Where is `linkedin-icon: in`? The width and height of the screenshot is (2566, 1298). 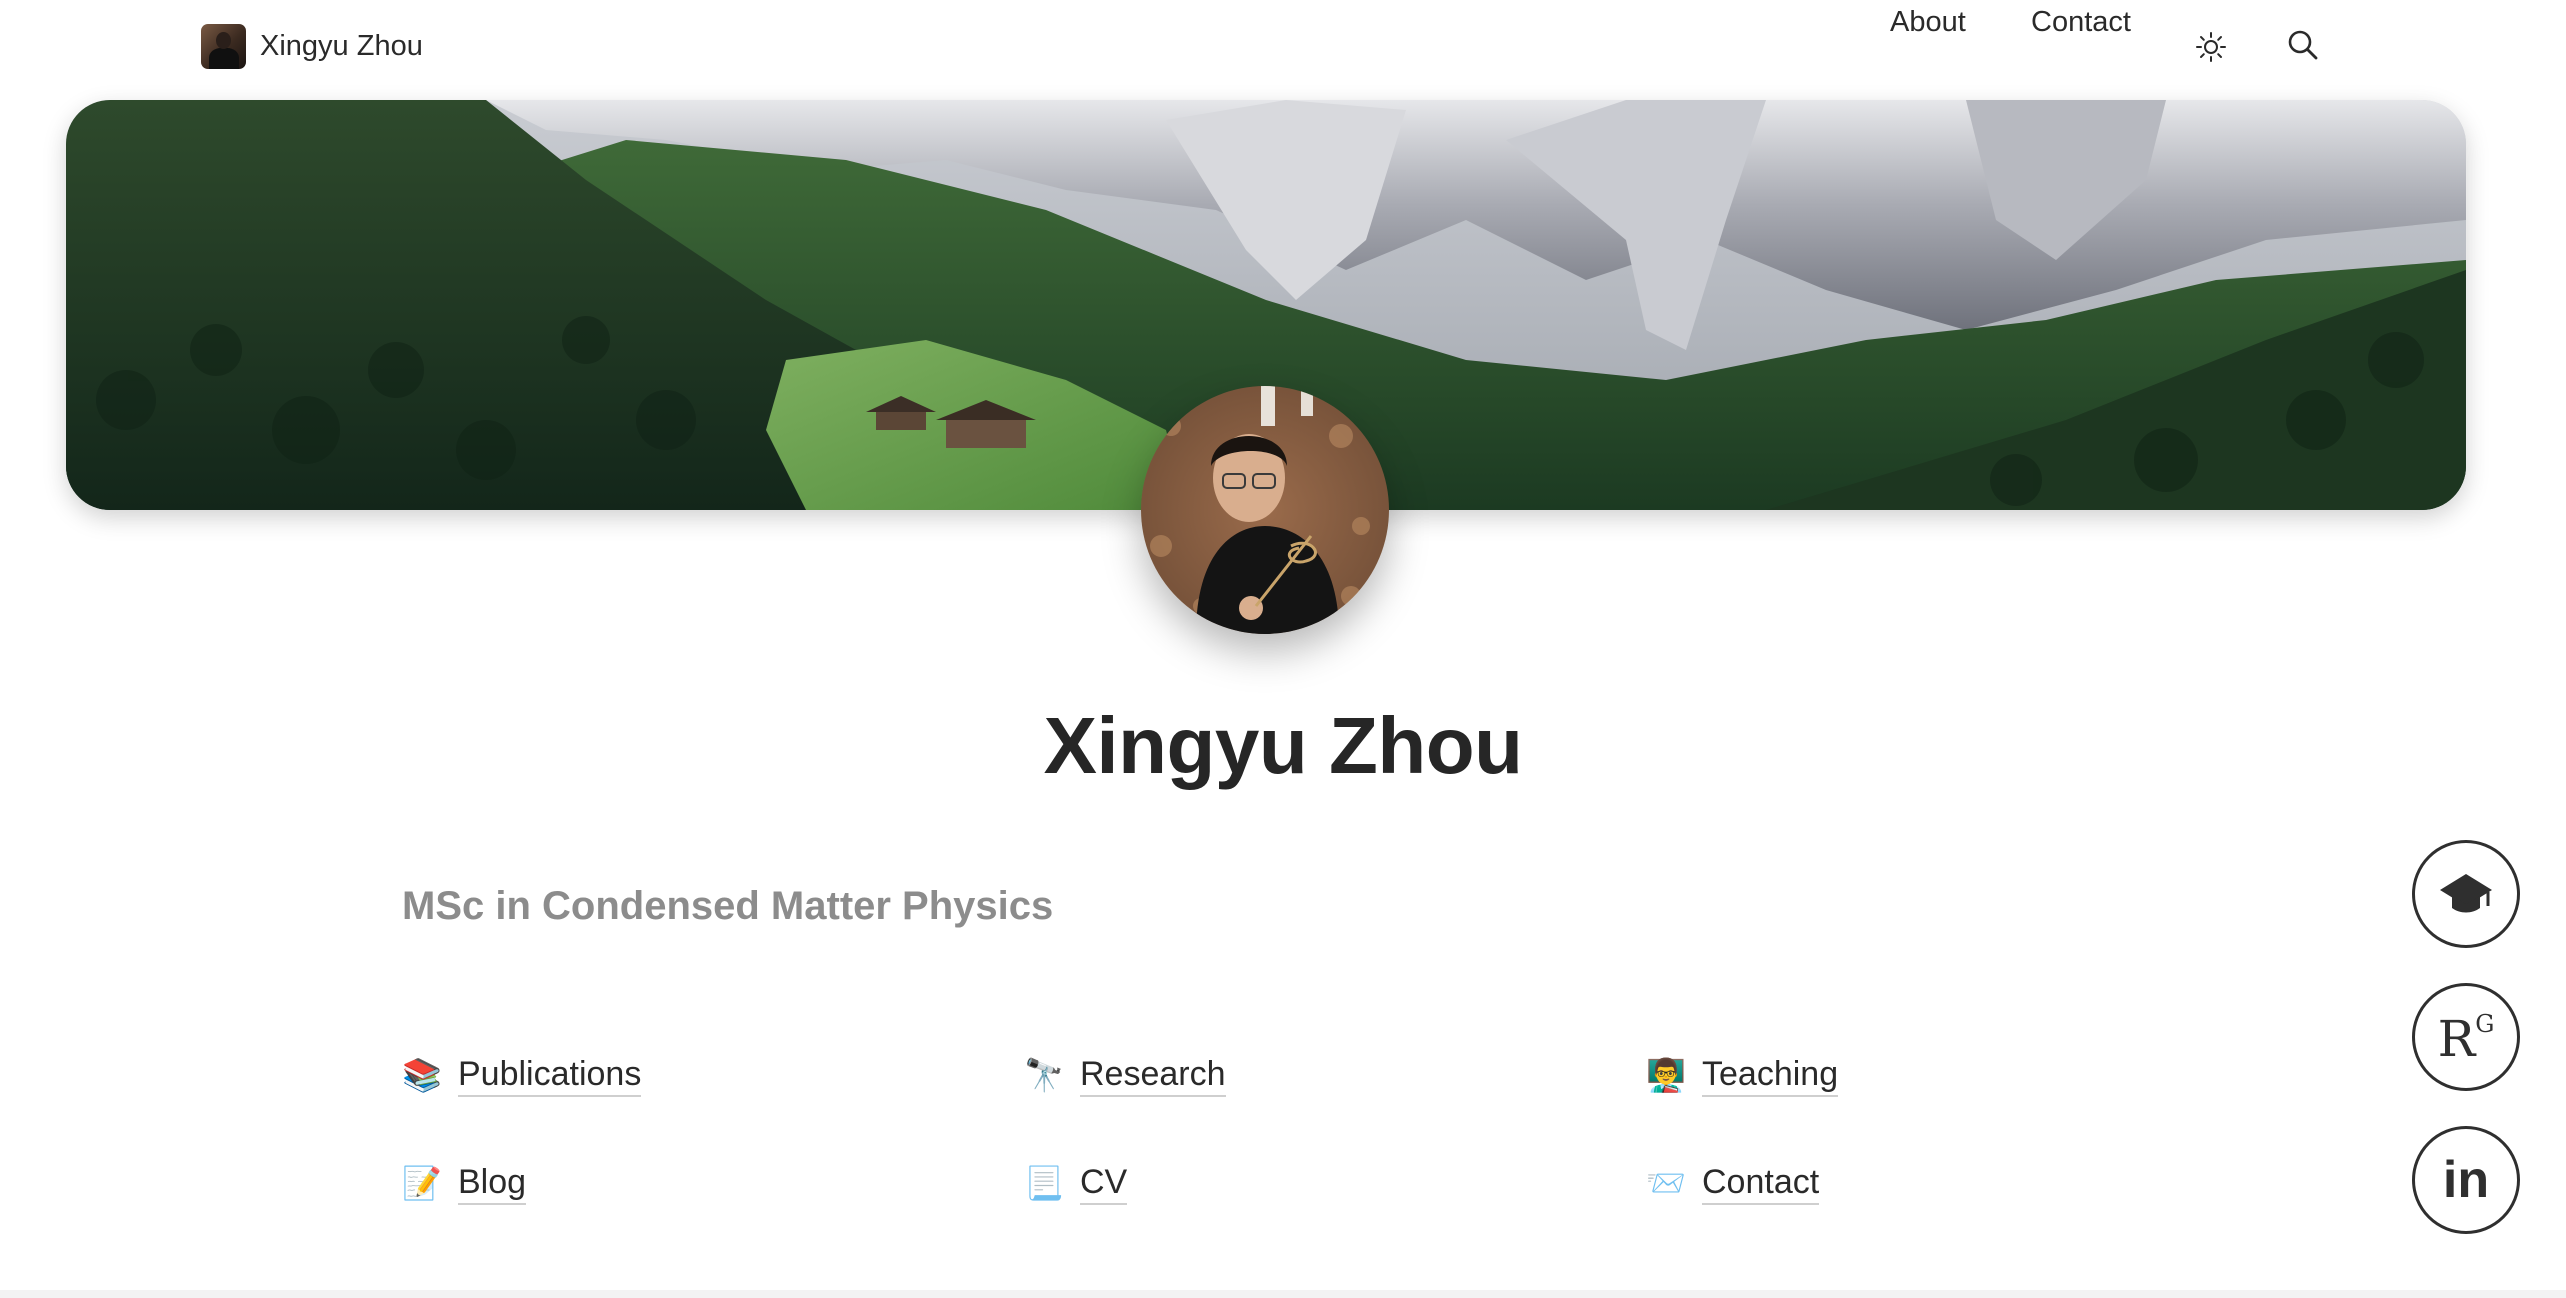 linkedin-icon: in is located at coordinates (2466, 1180).